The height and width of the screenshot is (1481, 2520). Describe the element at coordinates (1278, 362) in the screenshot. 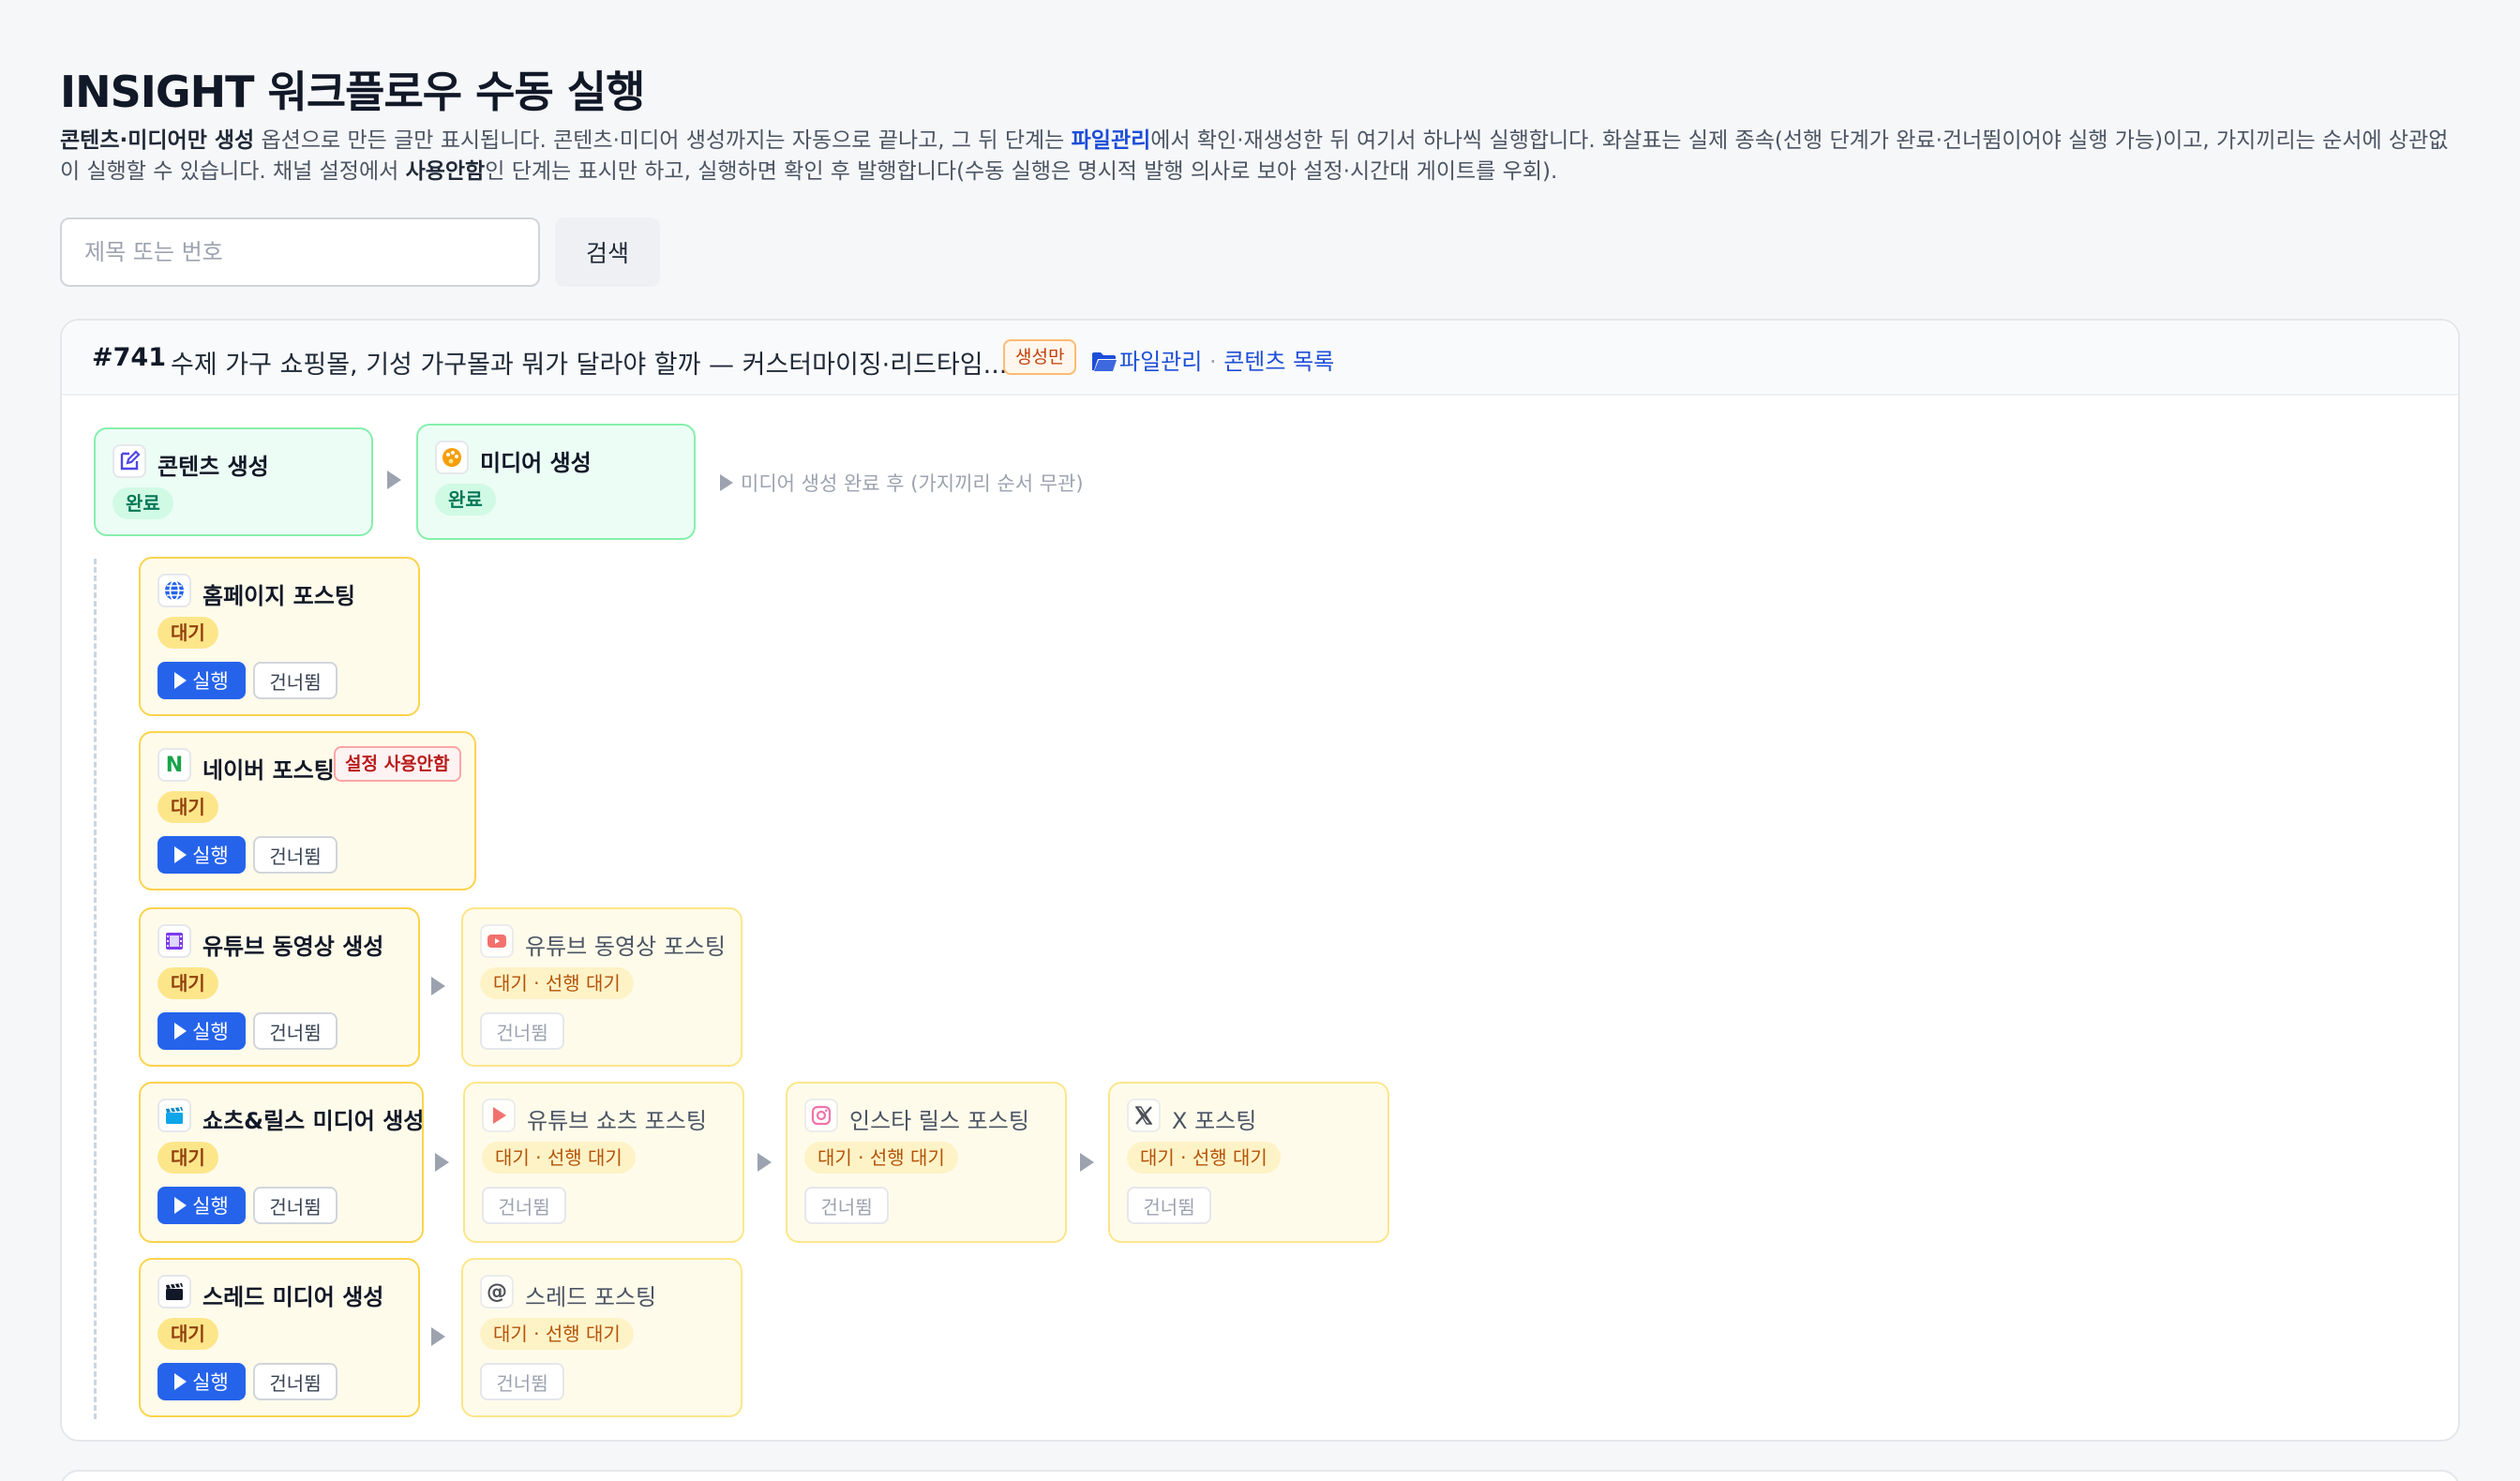

I see `link-content-list: 콘텐츠 목록` at that location.